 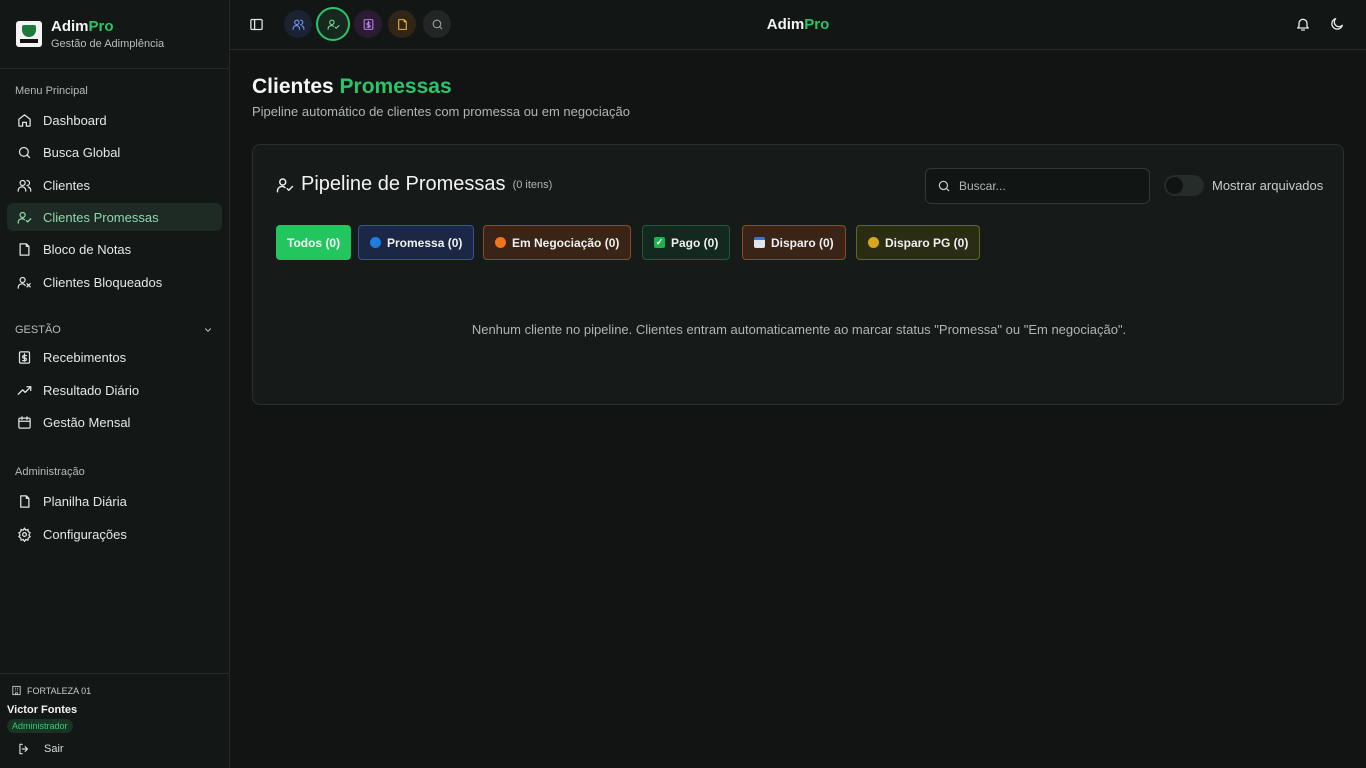 I want to click on sidebar-item-label: Resultado Diário, so click(x=91, y=390).